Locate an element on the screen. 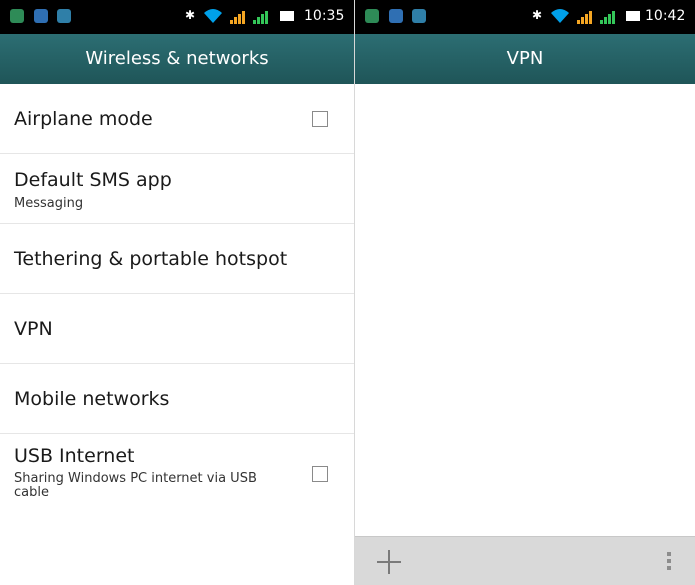  status-bar: ✱ 10:42 is located at coordinates (525, 17).